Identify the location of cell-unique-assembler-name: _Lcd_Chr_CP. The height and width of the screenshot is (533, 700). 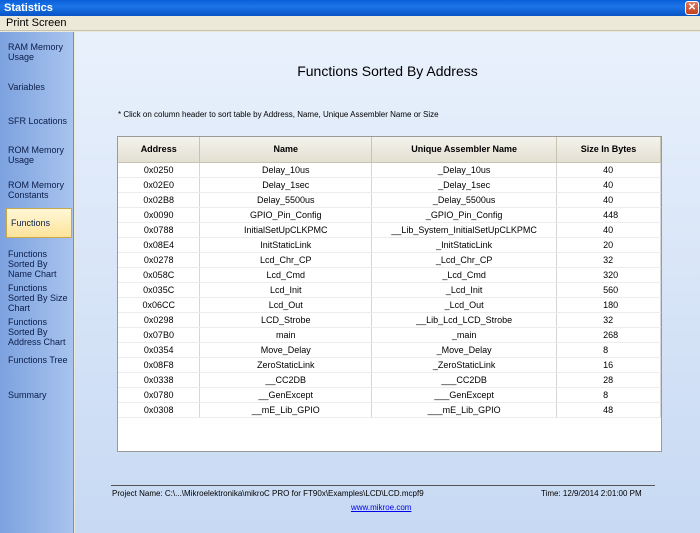
(464, 260).